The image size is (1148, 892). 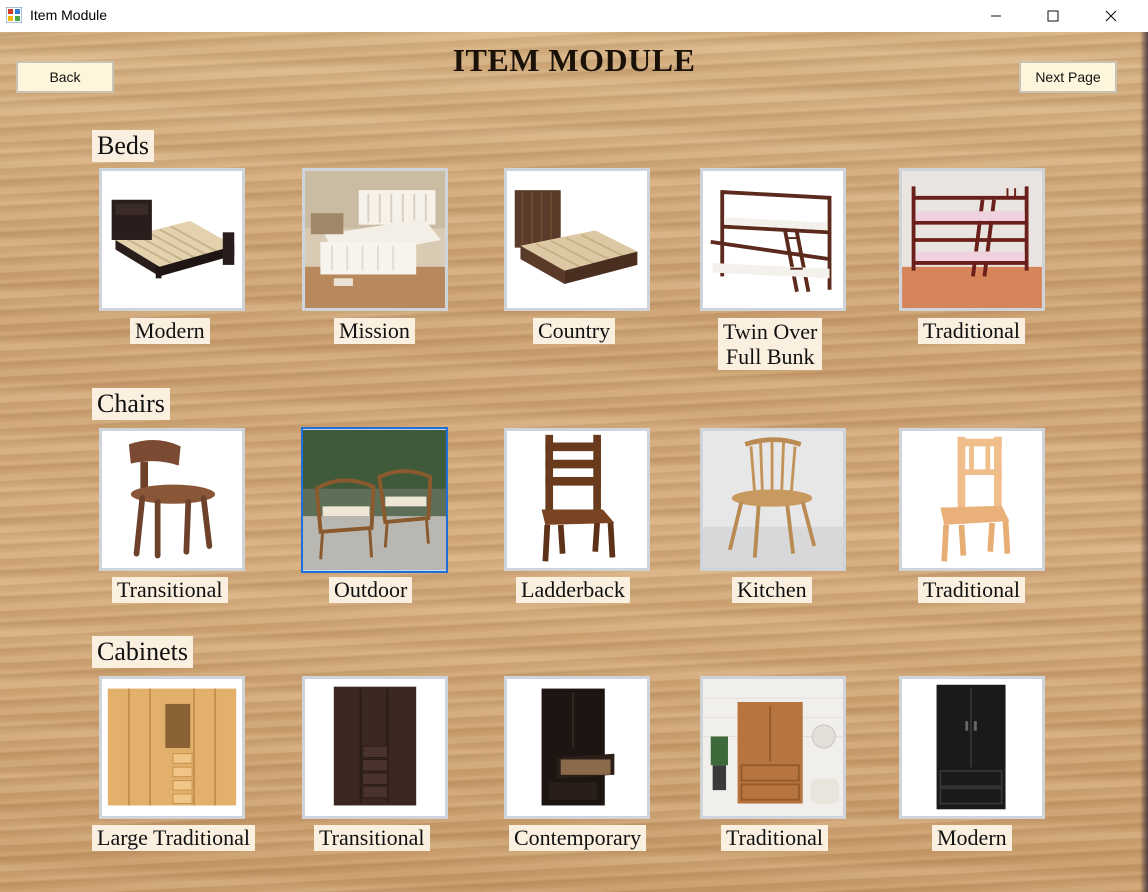 I want to click on minimize-button, so click(x=996, y=16).